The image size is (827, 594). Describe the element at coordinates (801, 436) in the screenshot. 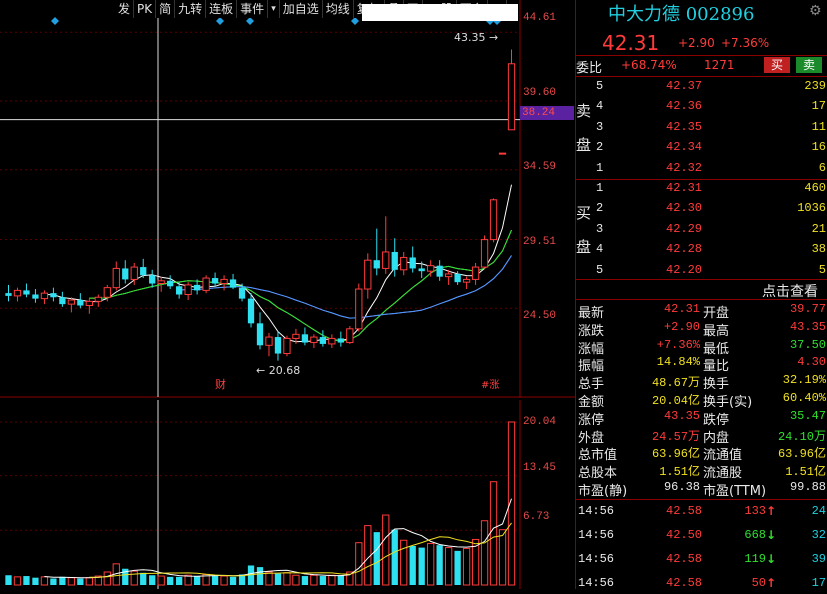

I see `stat-value: 24.10万` at that location.